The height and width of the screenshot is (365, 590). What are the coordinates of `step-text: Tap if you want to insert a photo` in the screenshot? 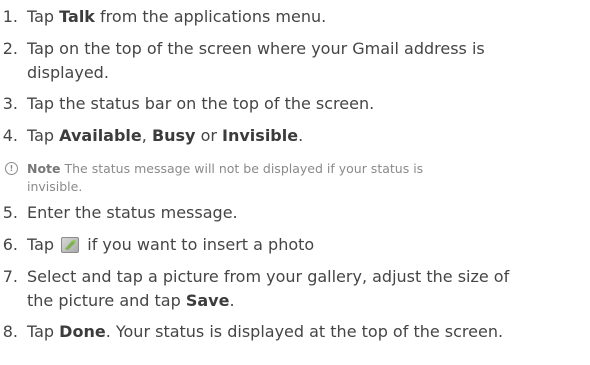 It's located at (170, 244).